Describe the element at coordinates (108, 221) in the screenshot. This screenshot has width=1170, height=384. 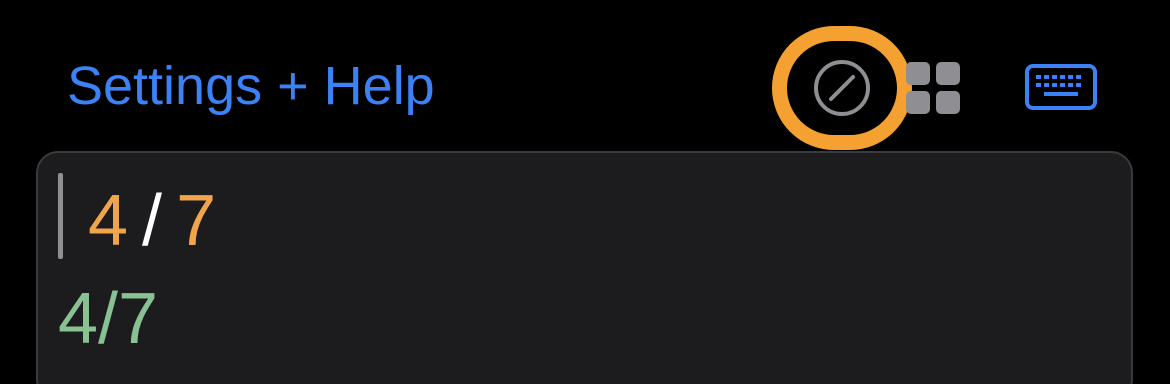
I see `expression-numerator: 4` at that location.